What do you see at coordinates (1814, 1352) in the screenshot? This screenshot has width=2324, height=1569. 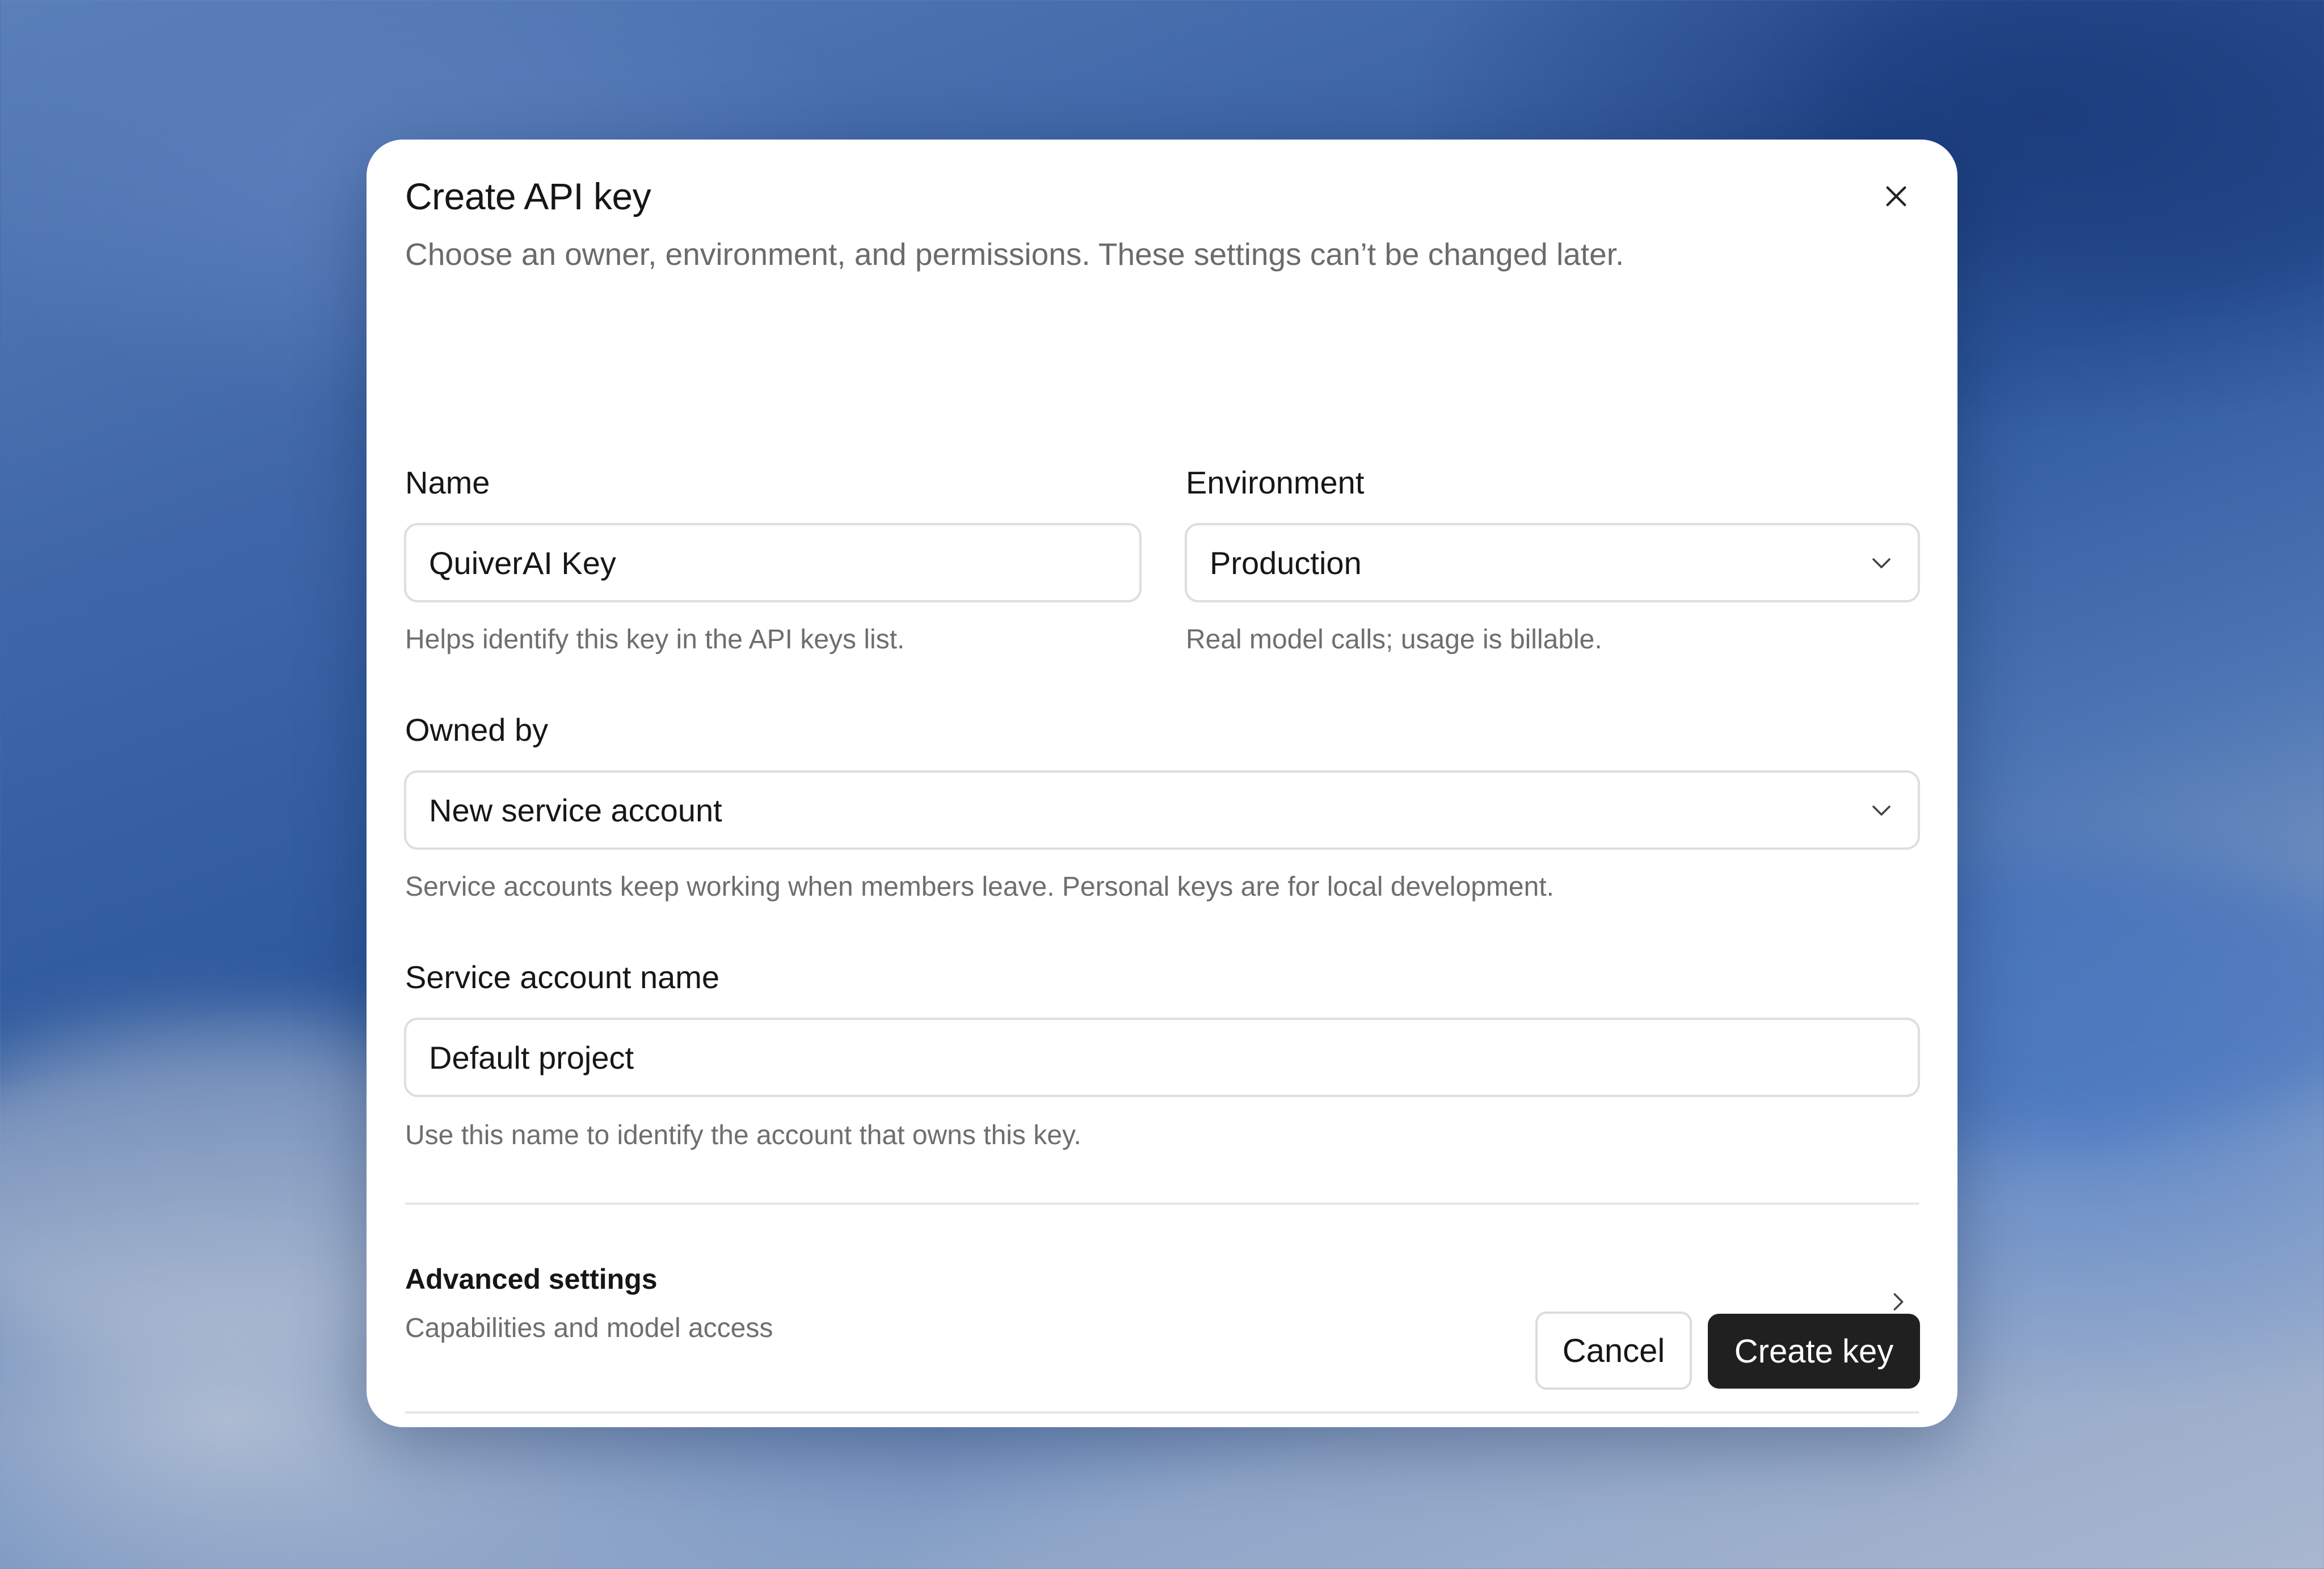 I see `create-key-button: Create key` at bounding box center [1814, 1352].